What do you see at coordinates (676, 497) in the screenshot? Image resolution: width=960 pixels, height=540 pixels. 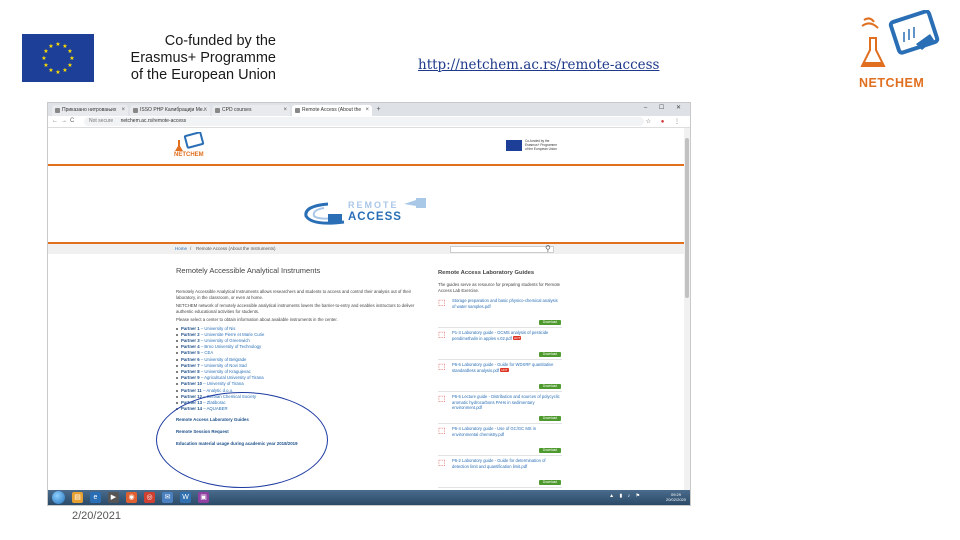 I see `taskbar-clock: 09:29 20/02/2020` at bounding box center [676, 497].